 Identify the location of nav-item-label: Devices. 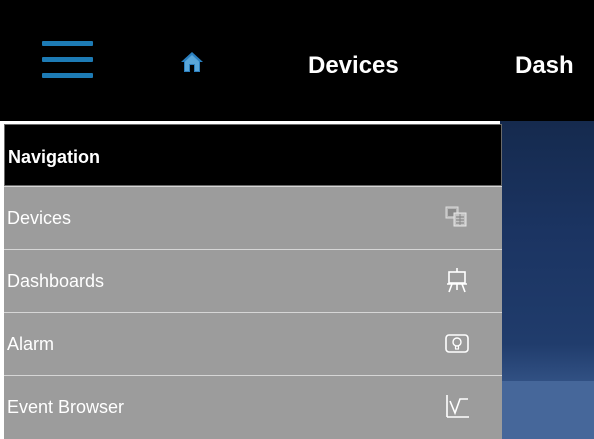
(39, 218).